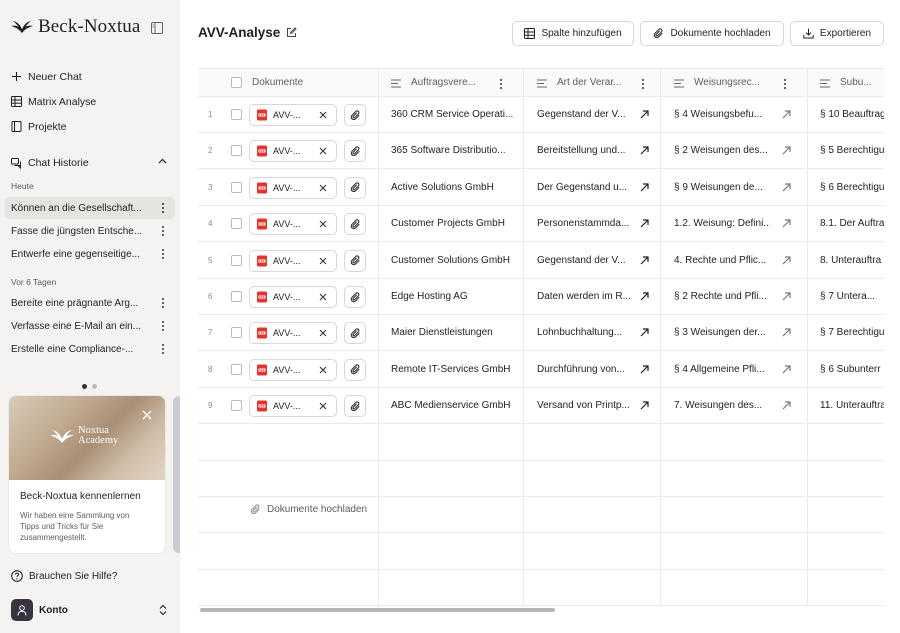 The width and height of the screenshot is (900, 633). Describe the element at coordinates (852, 369) in the screenshot. I see `cell-subunternehmer: § 6 Subunterr` at that location.